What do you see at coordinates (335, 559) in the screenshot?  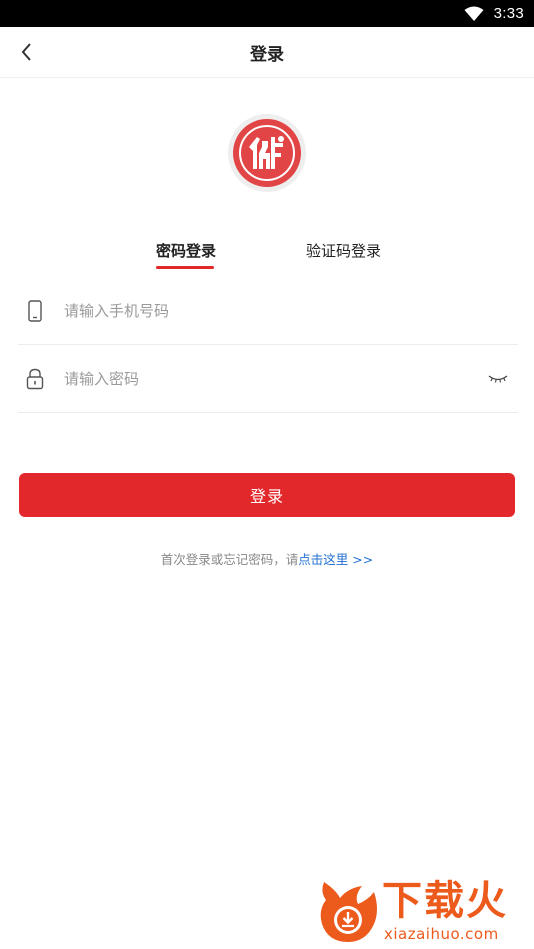 I see `click-here-link: 点击这里 >>` at bounding box center [335, 559].